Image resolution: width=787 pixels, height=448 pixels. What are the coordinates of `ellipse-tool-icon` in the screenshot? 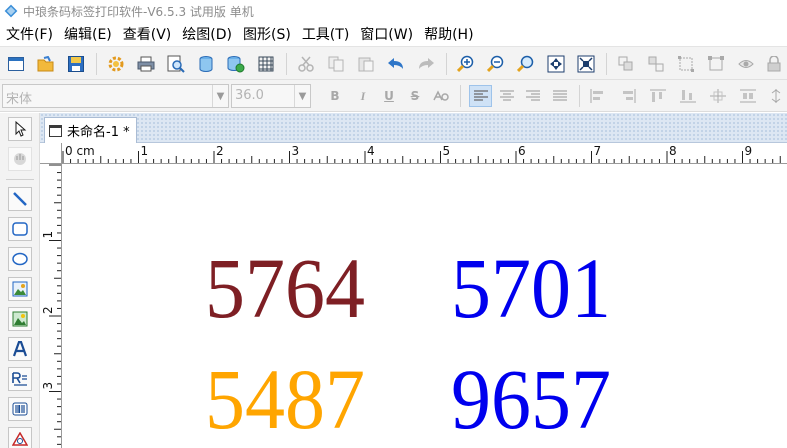 It's located at (20, 259).